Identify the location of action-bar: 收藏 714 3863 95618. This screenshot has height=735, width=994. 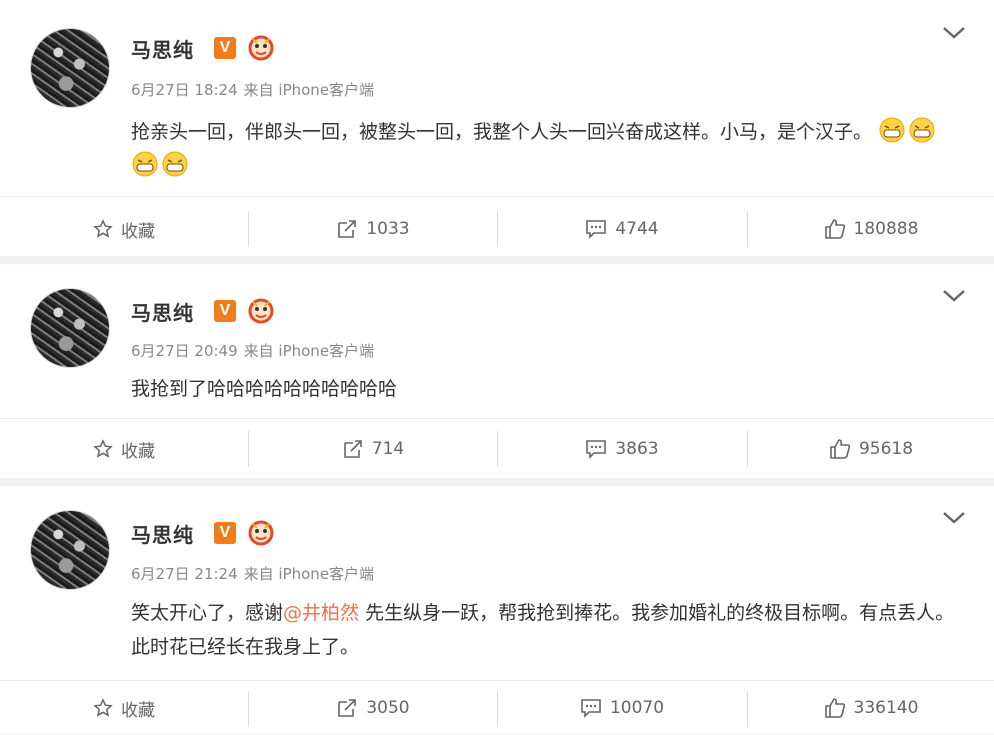
(497, 448).